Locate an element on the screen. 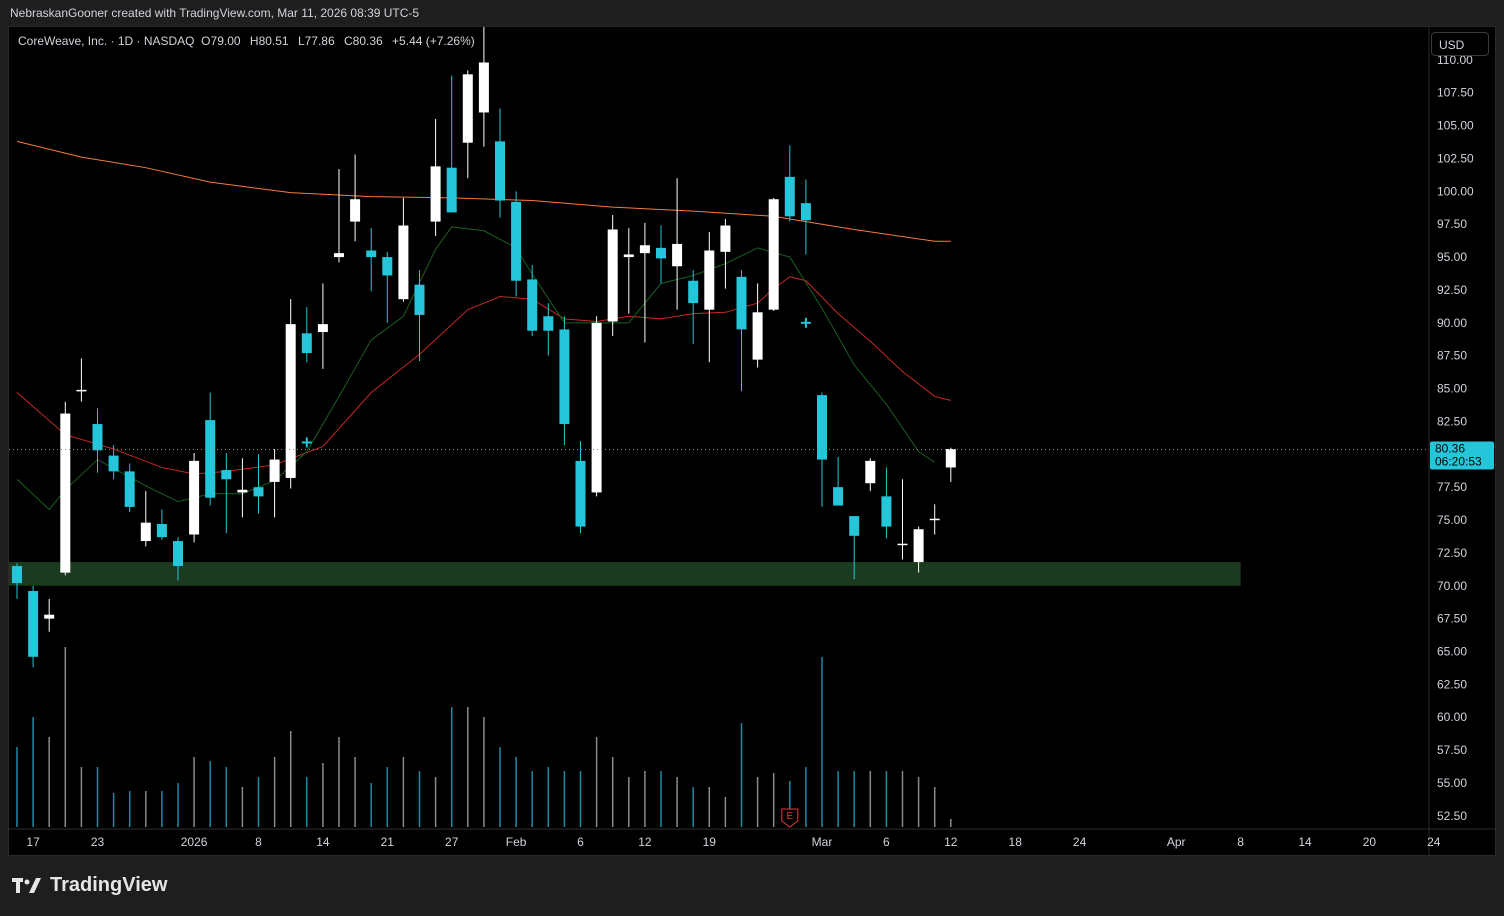 This screenshot has height=916, width=1504. time-tick-label: 21 is located at coordinates (388, 842).